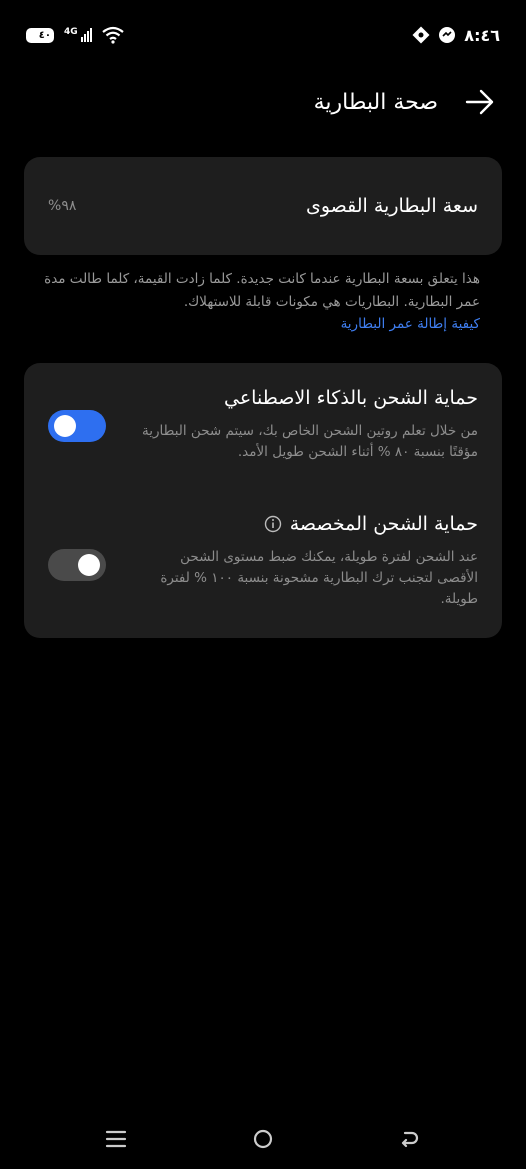 This screenshot has height=1169, width=526. I want to click on back-button, so click(480, 102).